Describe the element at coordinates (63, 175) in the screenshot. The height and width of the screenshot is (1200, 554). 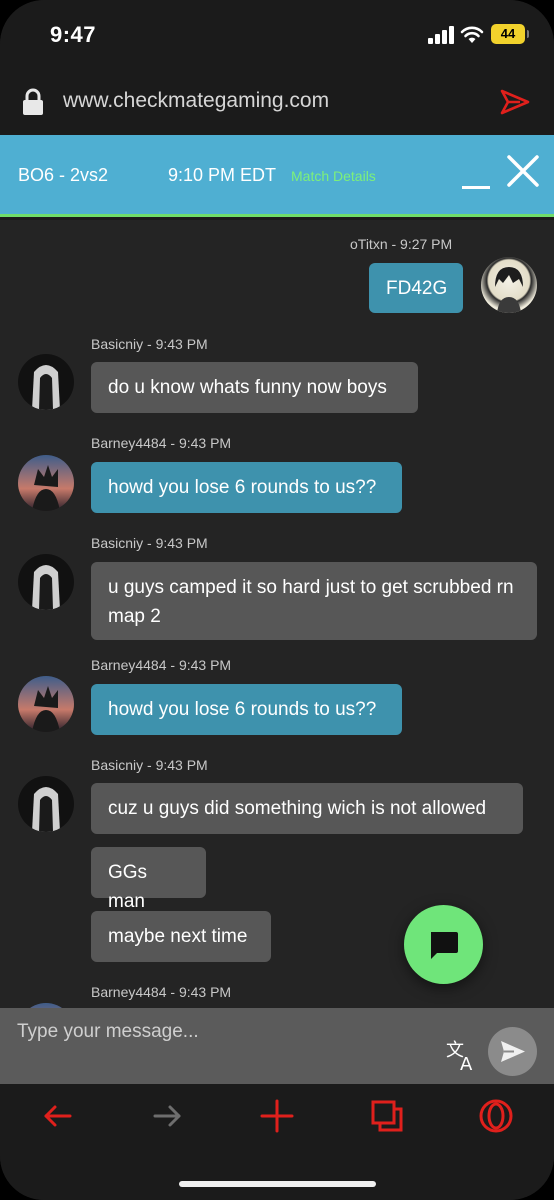
I see `match-game-mode: BO6 - 2vs2` at that location.